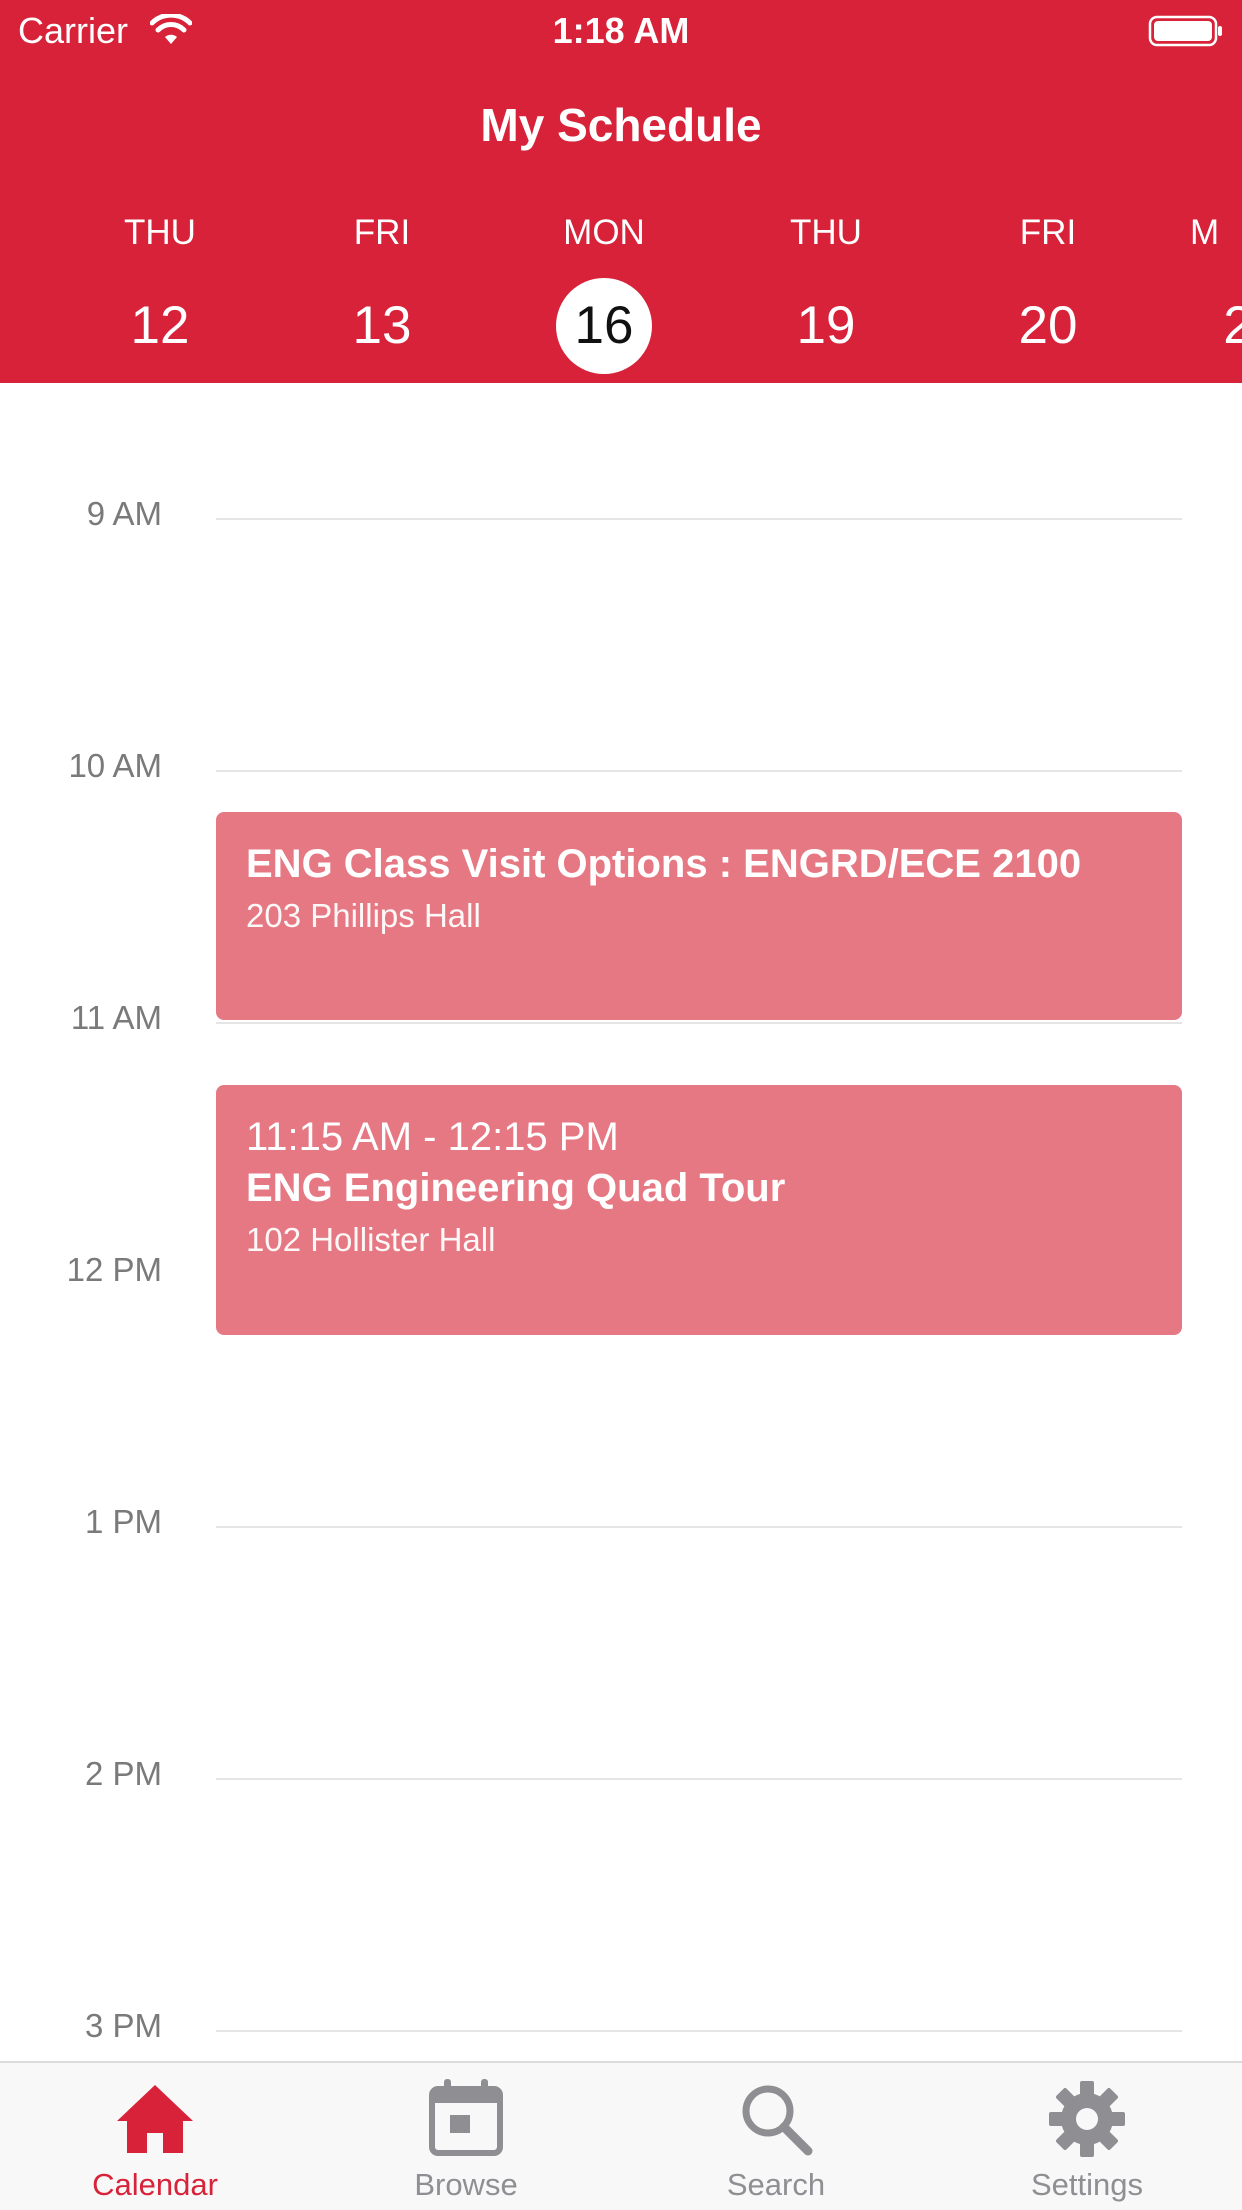  I want to click on day-number: 12, so click(160, 325).